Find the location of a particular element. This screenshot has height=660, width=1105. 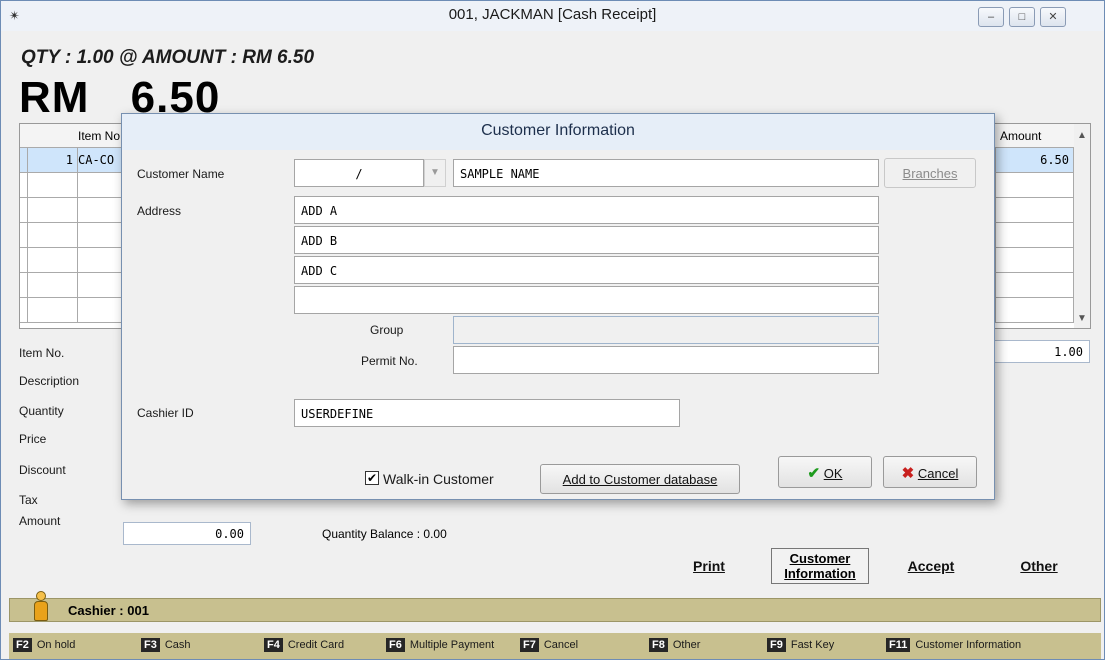

column-amount: Amount is located at coordinates (1020, 136).